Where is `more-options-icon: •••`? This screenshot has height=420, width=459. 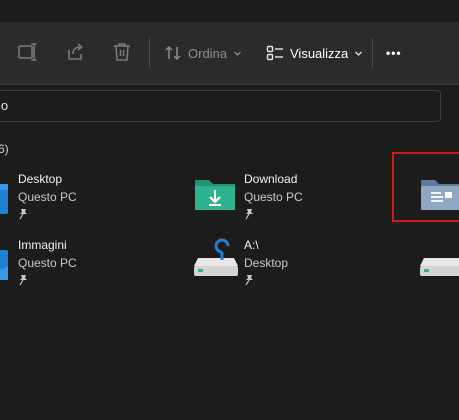
more-options-icon: ••• is located at coordinates (394, 53).